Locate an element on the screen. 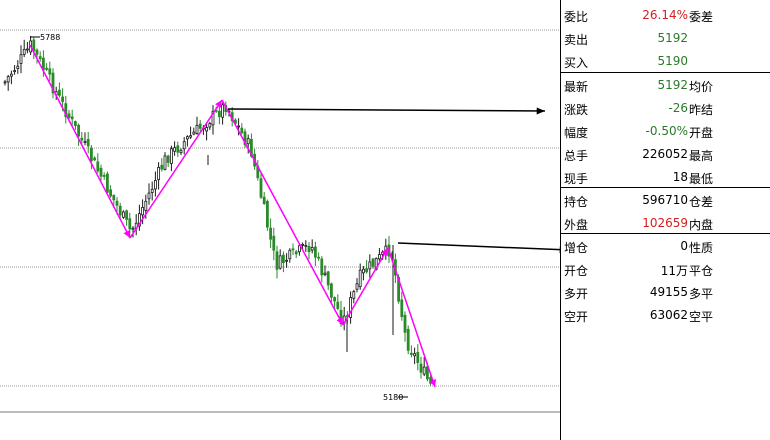  quote-row: 增仓 0 性质 is located at coordinates (665, 246).